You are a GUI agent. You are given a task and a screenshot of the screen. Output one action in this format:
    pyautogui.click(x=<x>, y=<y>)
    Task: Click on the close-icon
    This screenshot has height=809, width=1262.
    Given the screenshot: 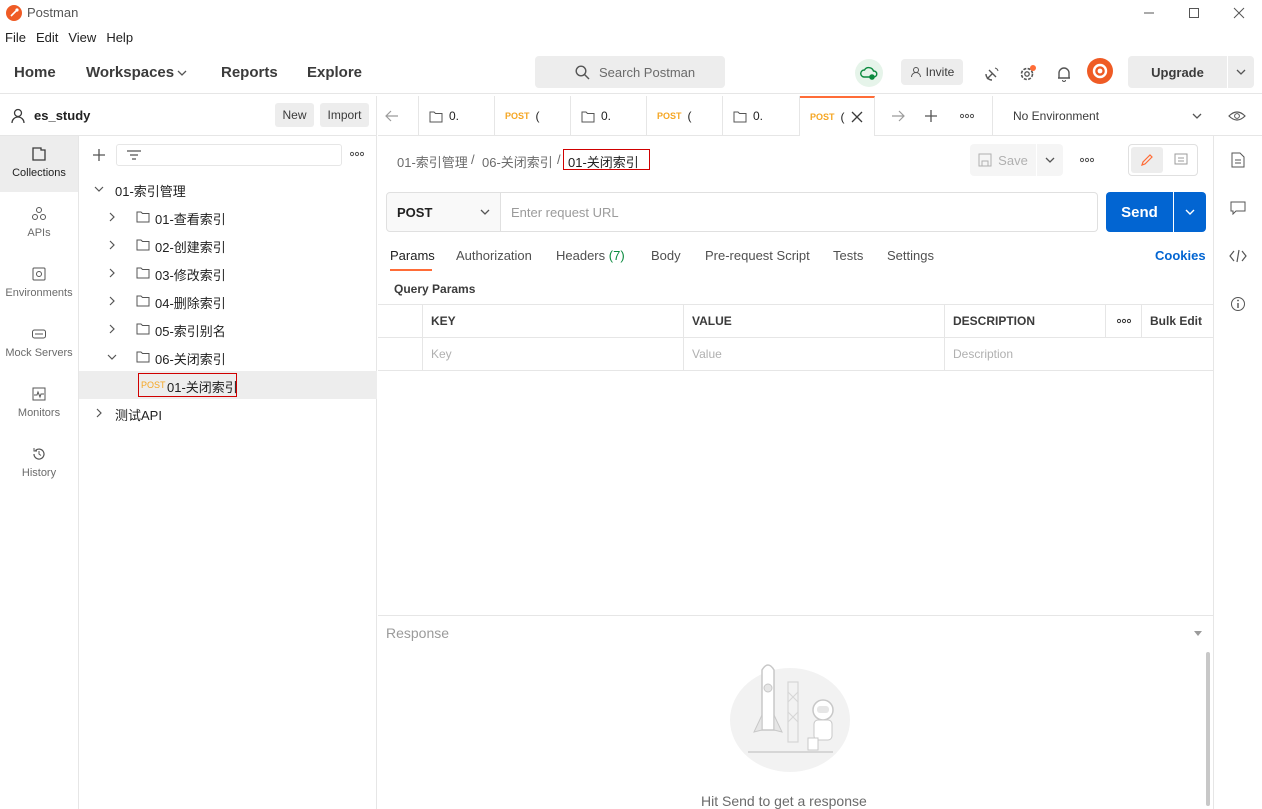 What is the action you would take?
    pyautogui.click(x=857, y=117)
    